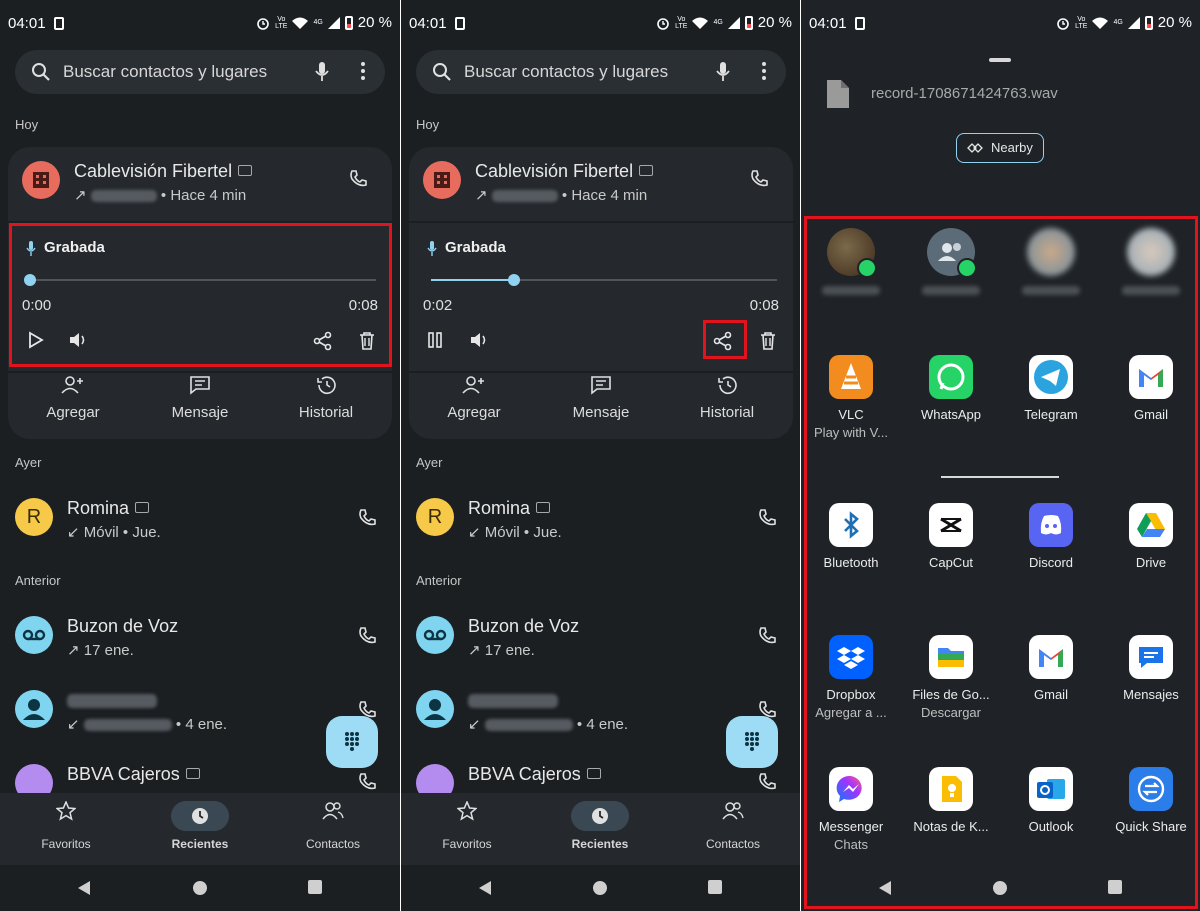  I want to click on star-icon, so click(66, 810).